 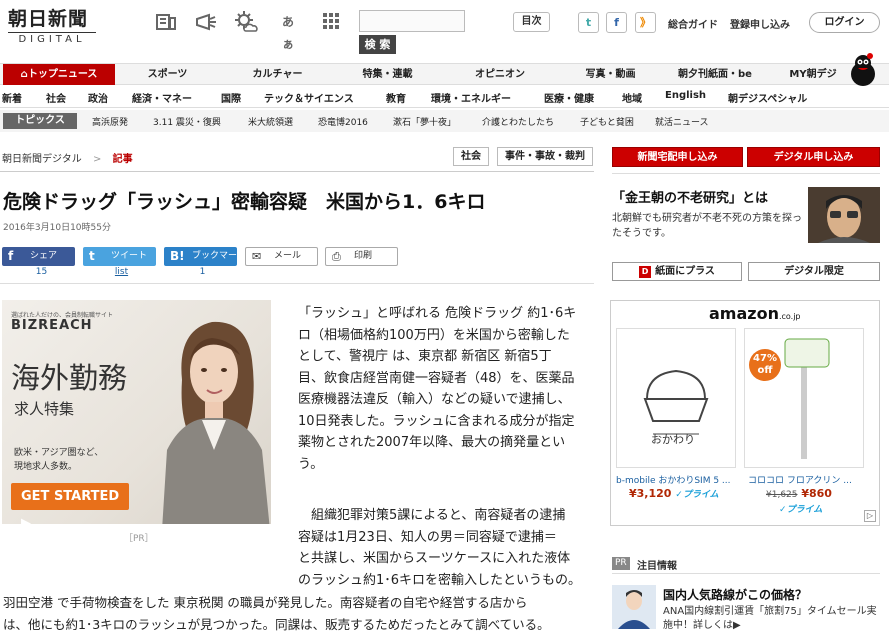 I want to click on font-size-icon: あぁ, so click(x=288, y=31).